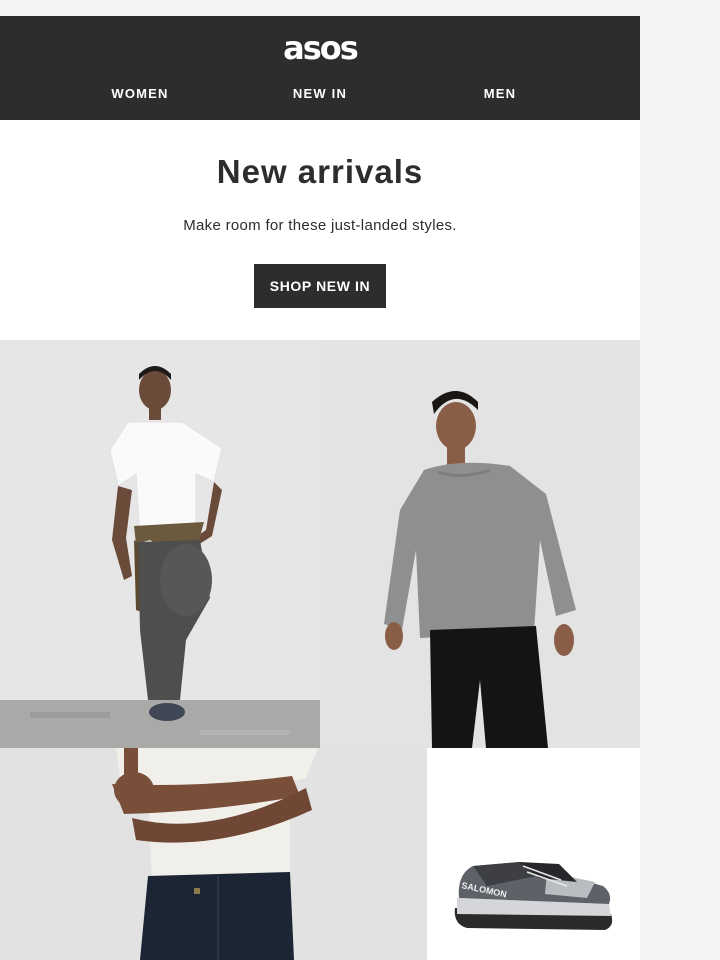  I want to click on shop-new-in-button: SHOP NEW IN, so click(320, 286).